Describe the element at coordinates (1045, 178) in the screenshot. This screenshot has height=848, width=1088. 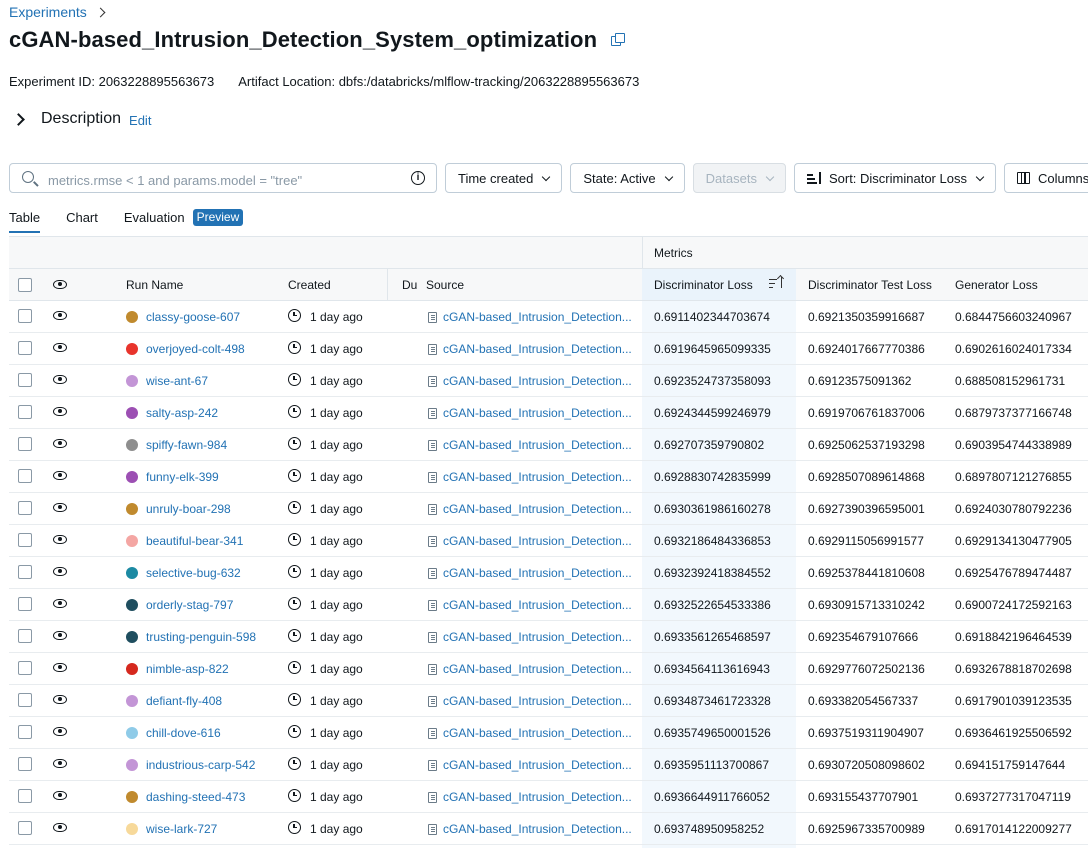
I see `columns-button: Columns` at that location.